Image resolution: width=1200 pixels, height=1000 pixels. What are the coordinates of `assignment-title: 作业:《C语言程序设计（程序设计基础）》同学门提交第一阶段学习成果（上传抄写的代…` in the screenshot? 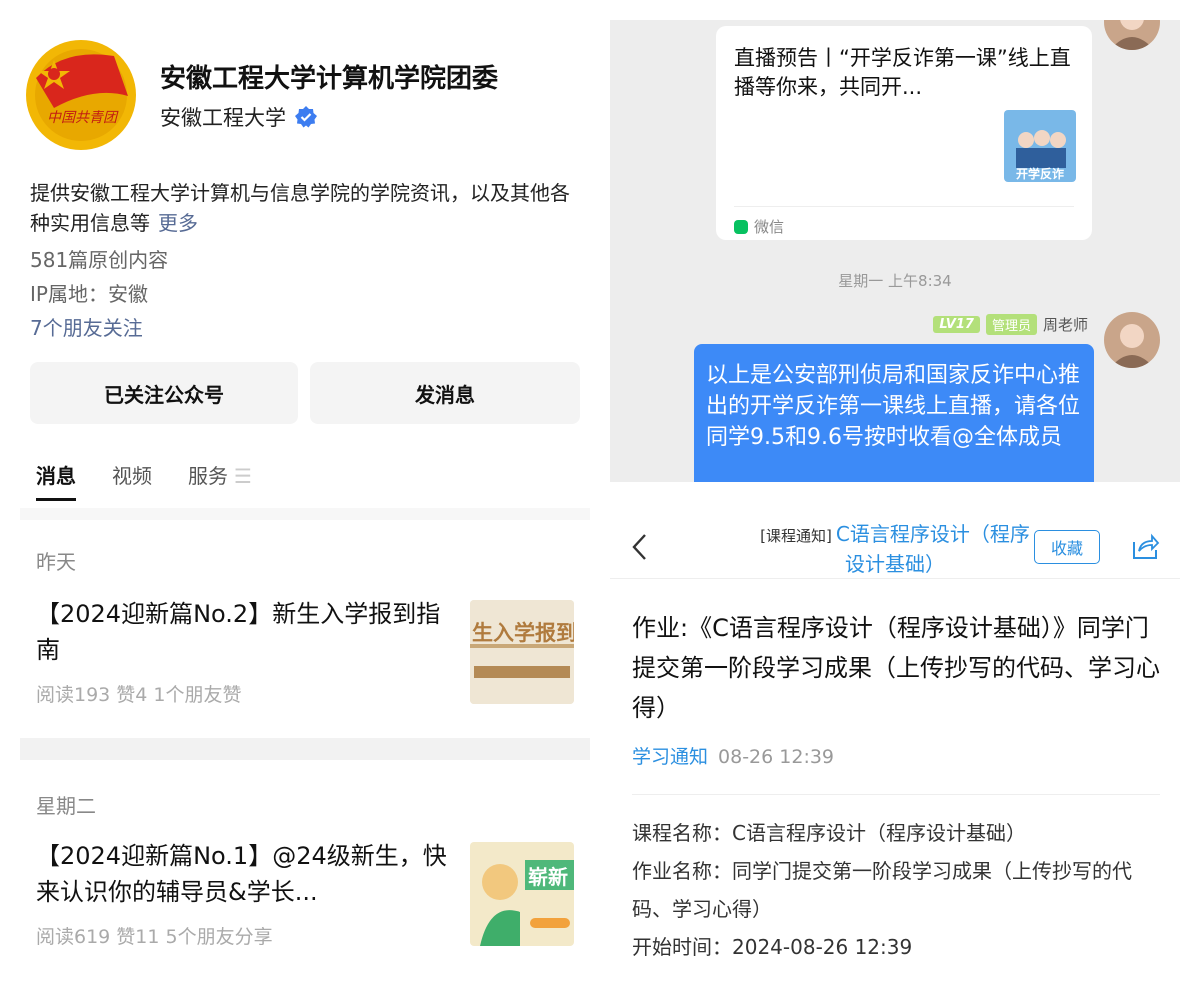 It's located at (896, 668).